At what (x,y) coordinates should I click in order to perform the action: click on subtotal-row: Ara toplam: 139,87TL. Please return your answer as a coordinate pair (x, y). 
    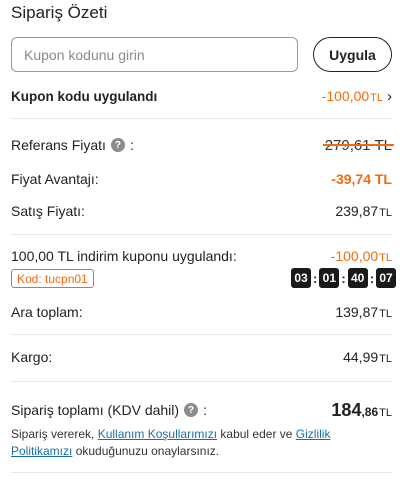
    Looking at the image, I should click on (201, 312).